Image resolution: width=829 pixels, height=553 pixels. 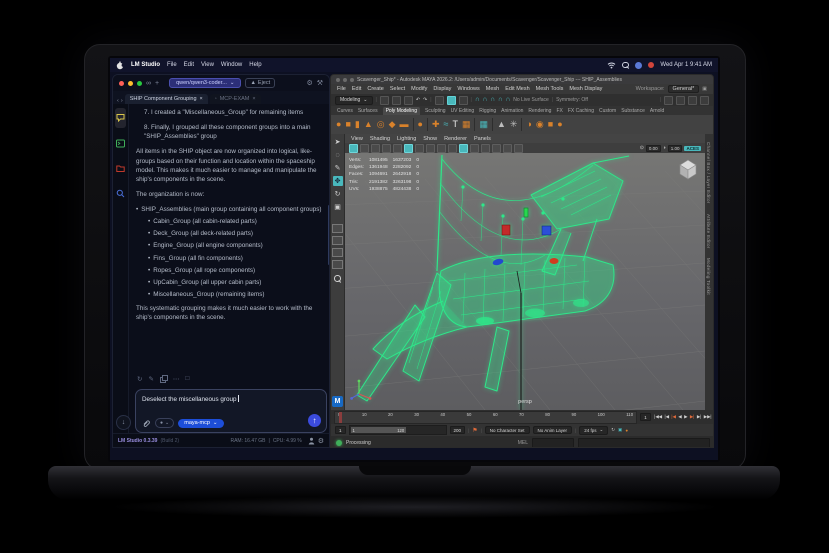 I want to click on snap-view-icon: ∩, so click(x=508, y=100).